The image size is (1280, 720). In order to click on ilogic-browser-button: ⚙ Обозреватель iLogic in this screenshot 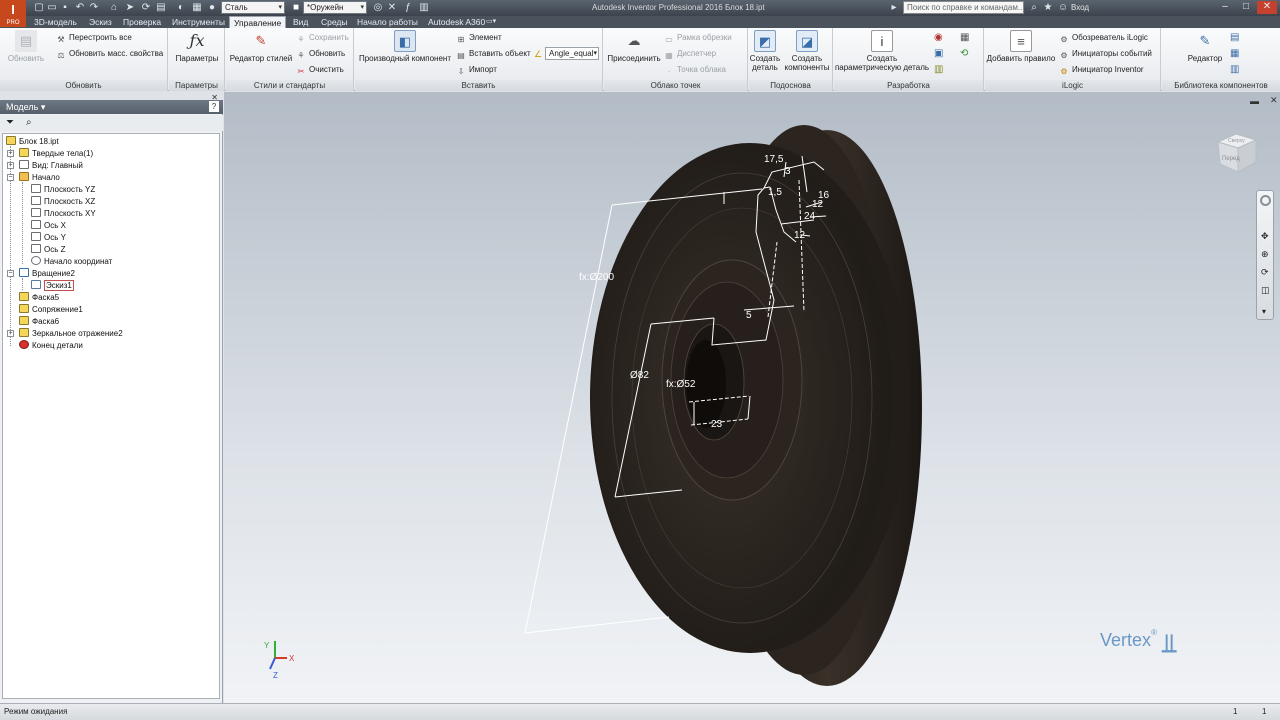, I will do `click(1103, 38)`.